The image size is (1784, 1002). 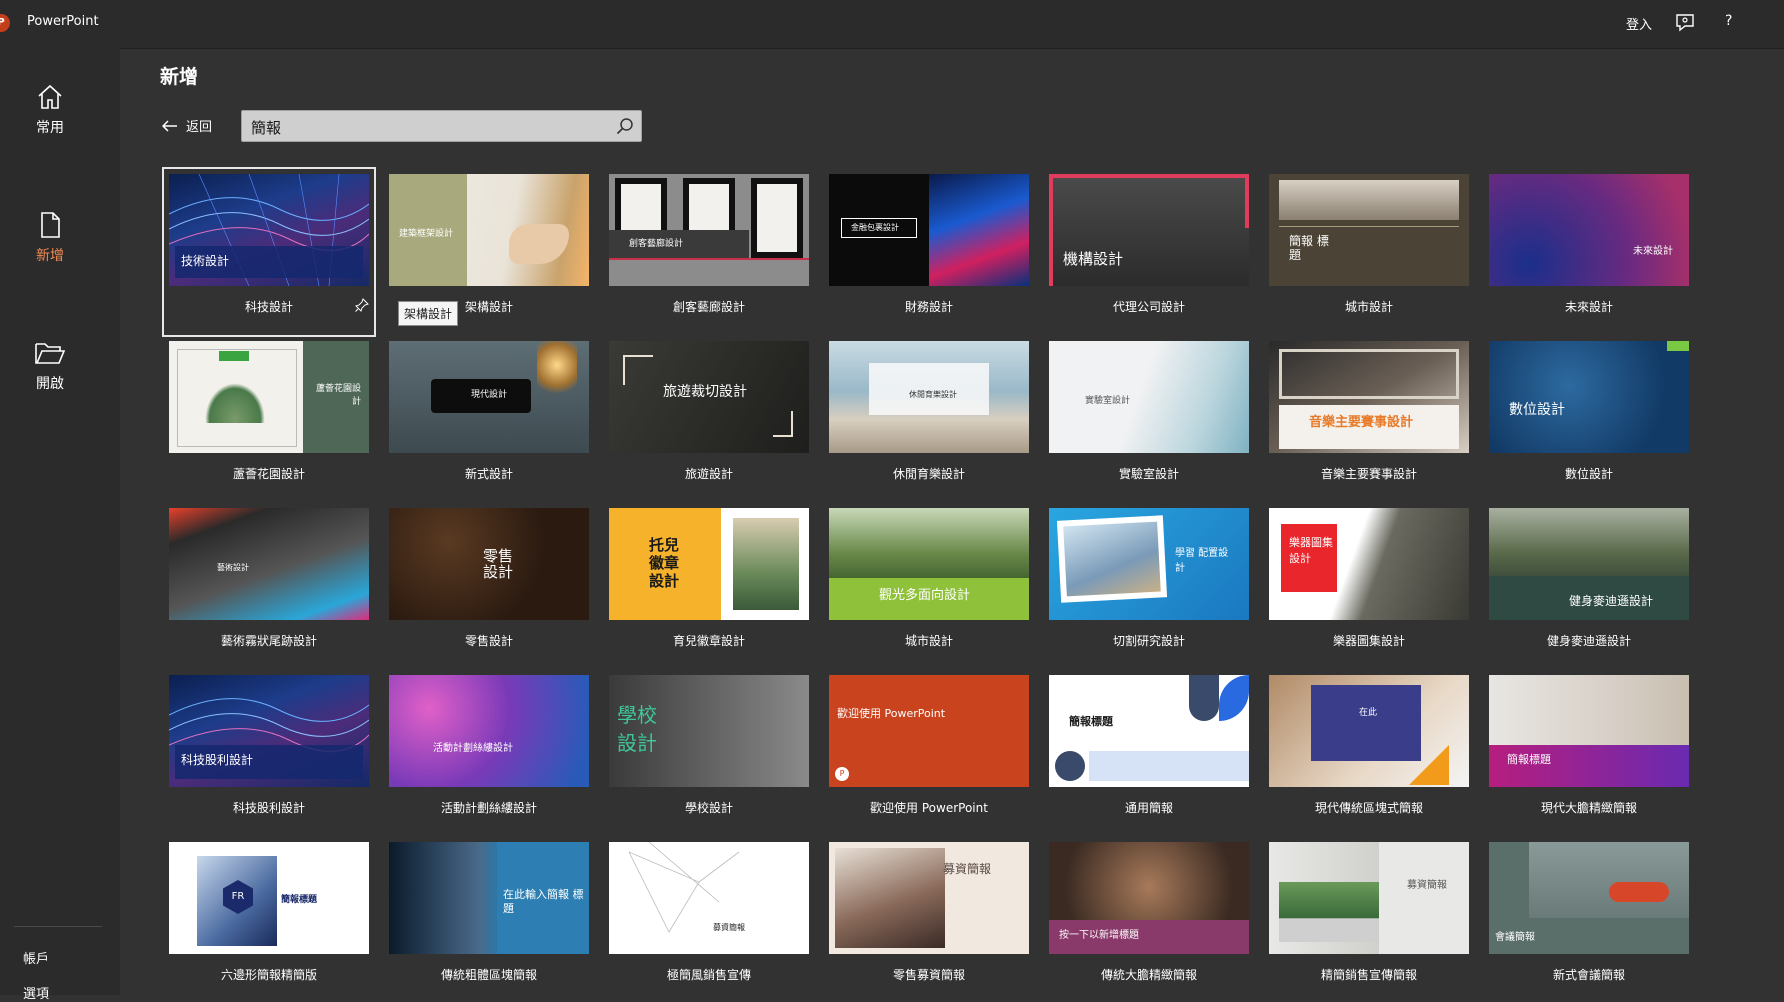 What do you see at coordinates (268, 307) in the screenshot?
I see `template-label: 科技設計` at bounding box center [268, 307].